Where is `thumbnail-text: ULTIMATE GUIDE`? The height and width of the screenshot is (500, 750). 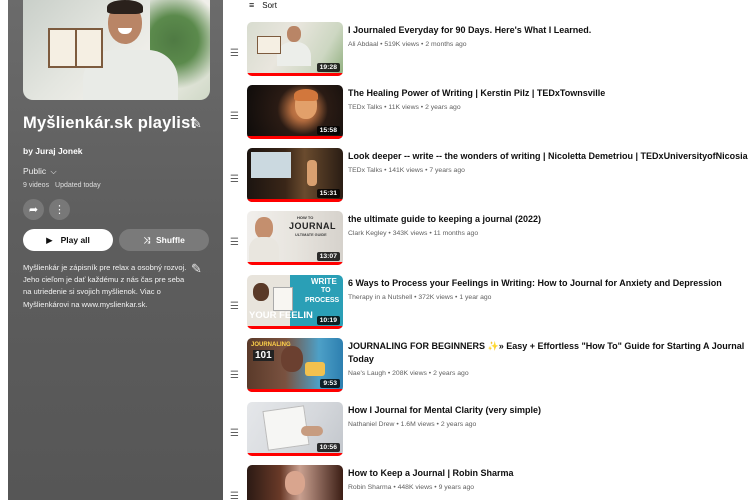
thumbnail-text: ULTIMATE GUIDE is located at coordinates (311, 235).